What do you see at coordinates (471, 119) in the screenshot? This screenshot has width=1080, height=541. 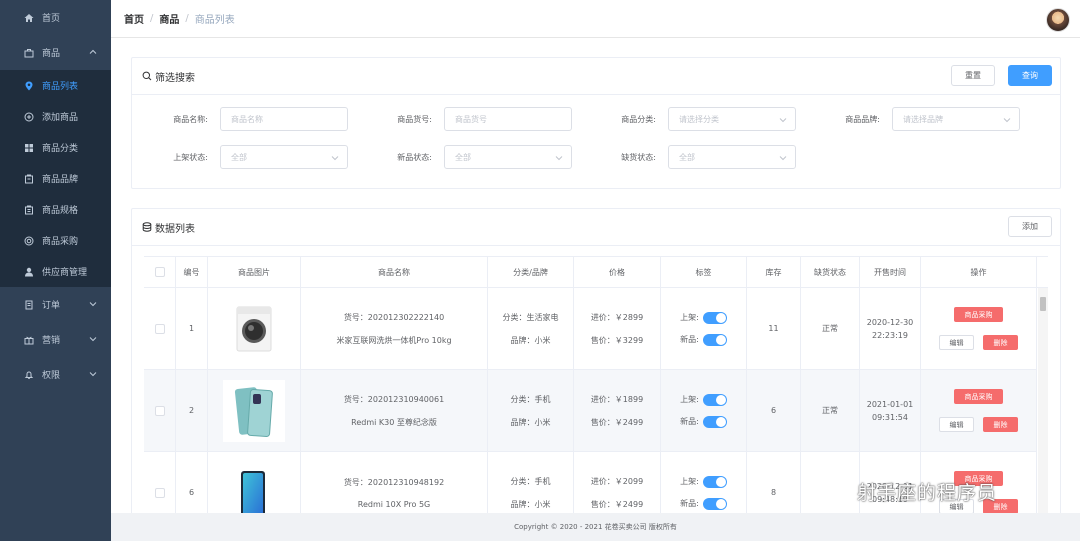 I see `placeholder: 商品货号` at bounding box center [471, 119].